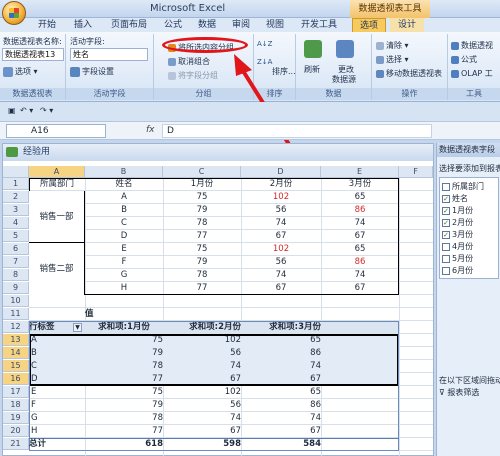 The image size is (500, 456). What do you see at coordinates (16, 223) in the screenshot?
I see `row-header-4: 4` at bounding box center [16, 223].